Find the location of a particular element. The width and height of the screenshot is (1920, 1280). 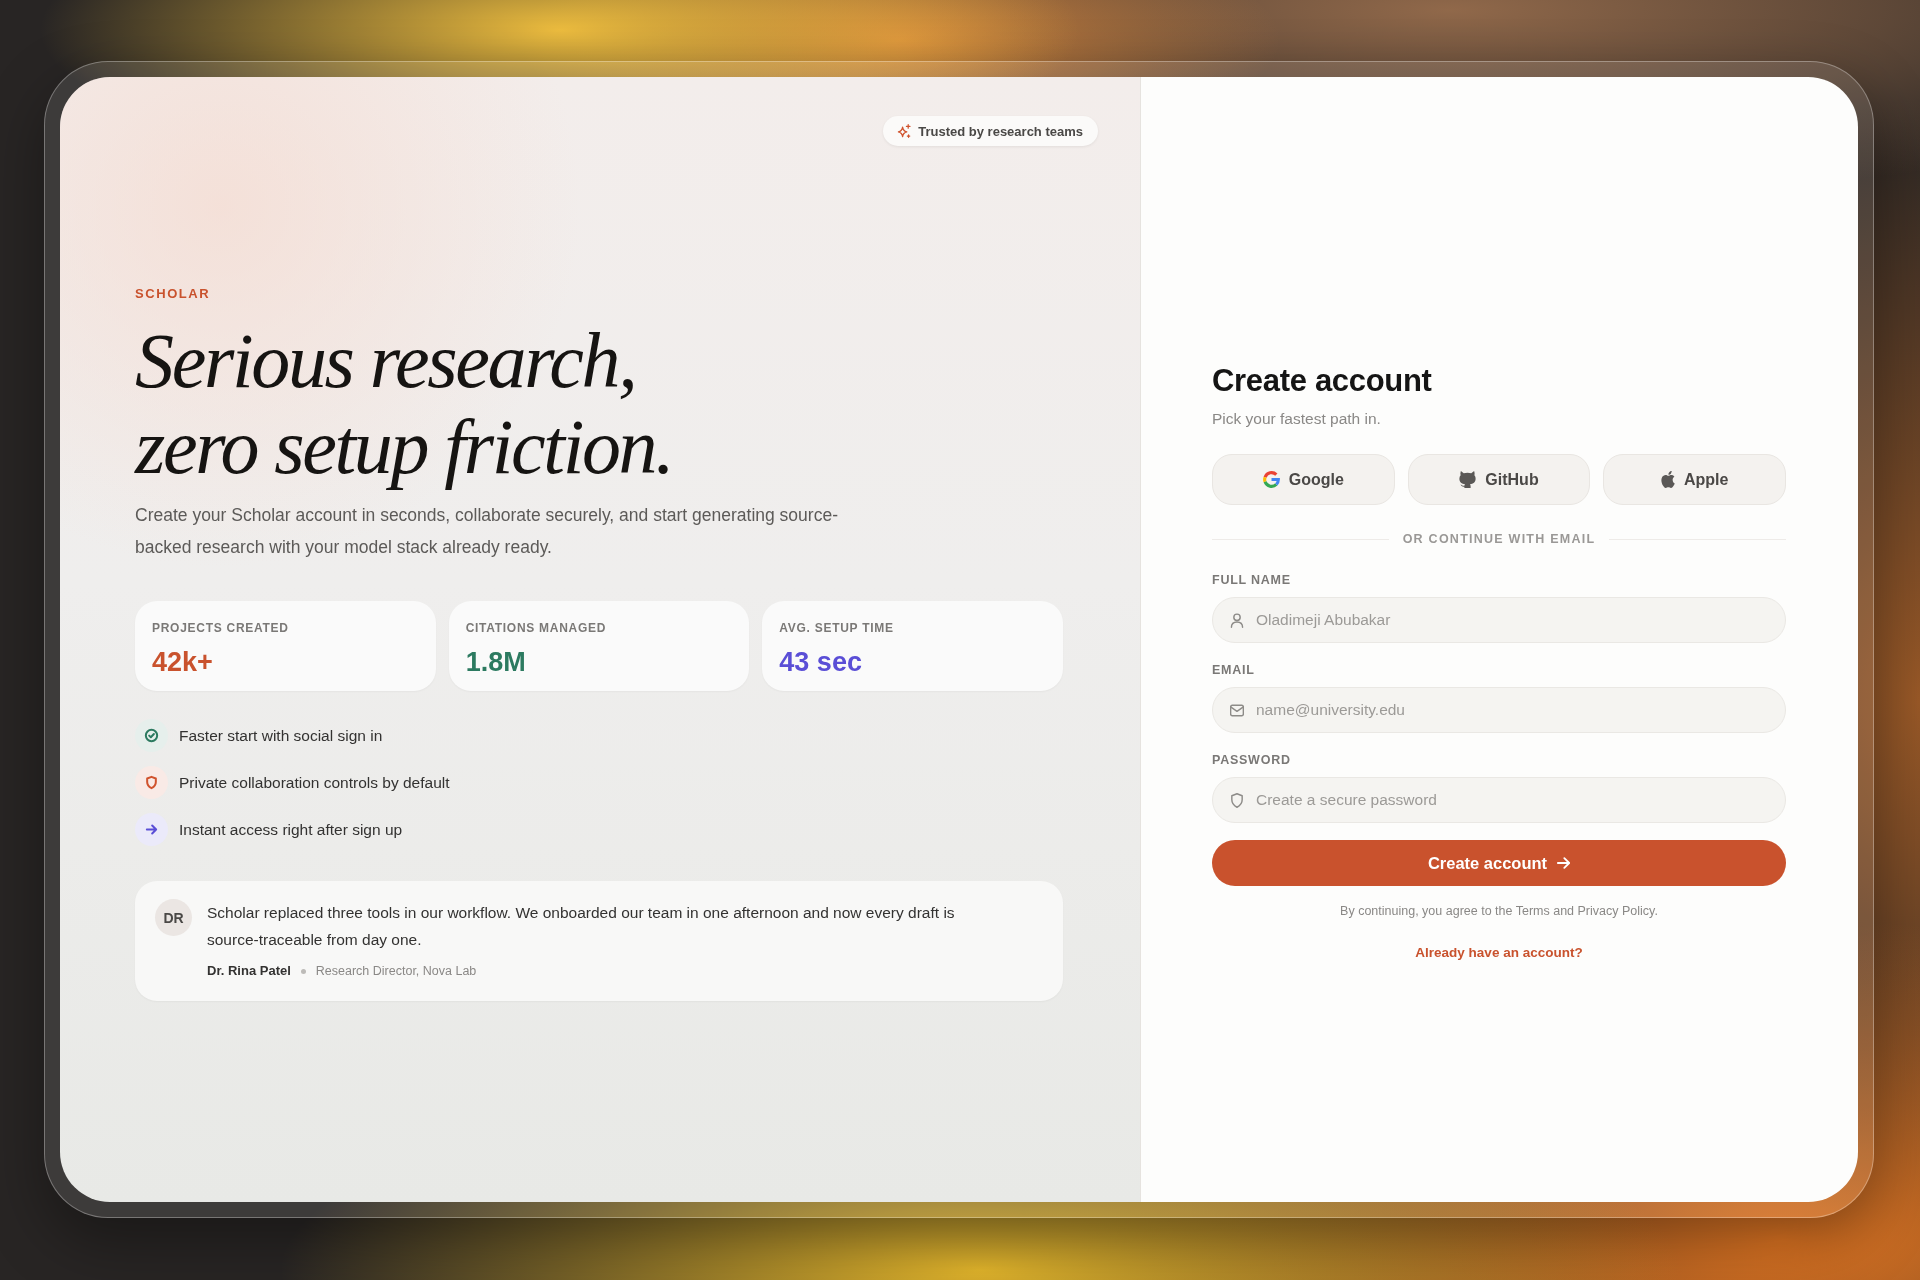

brand-eyebrow: SCHOLAR is located at coordinates (173, 294).